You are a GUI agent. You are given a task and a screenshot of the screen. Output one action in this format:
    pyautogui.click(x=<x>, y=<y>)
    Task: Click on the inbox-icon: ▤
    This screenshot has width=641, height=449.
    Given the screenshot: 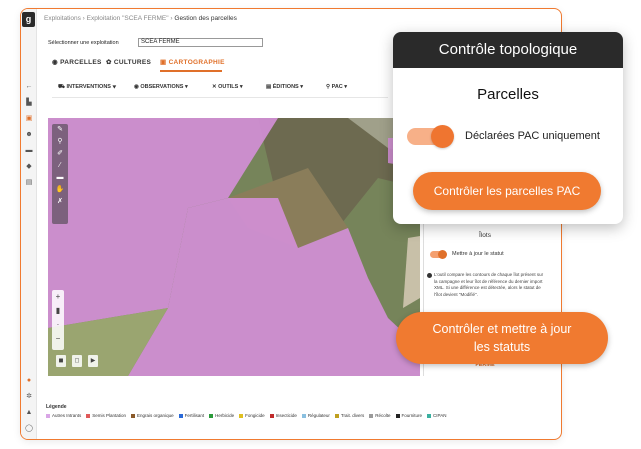 What is the action you would take?
    pyautogui.click(x=29, y=182)
    